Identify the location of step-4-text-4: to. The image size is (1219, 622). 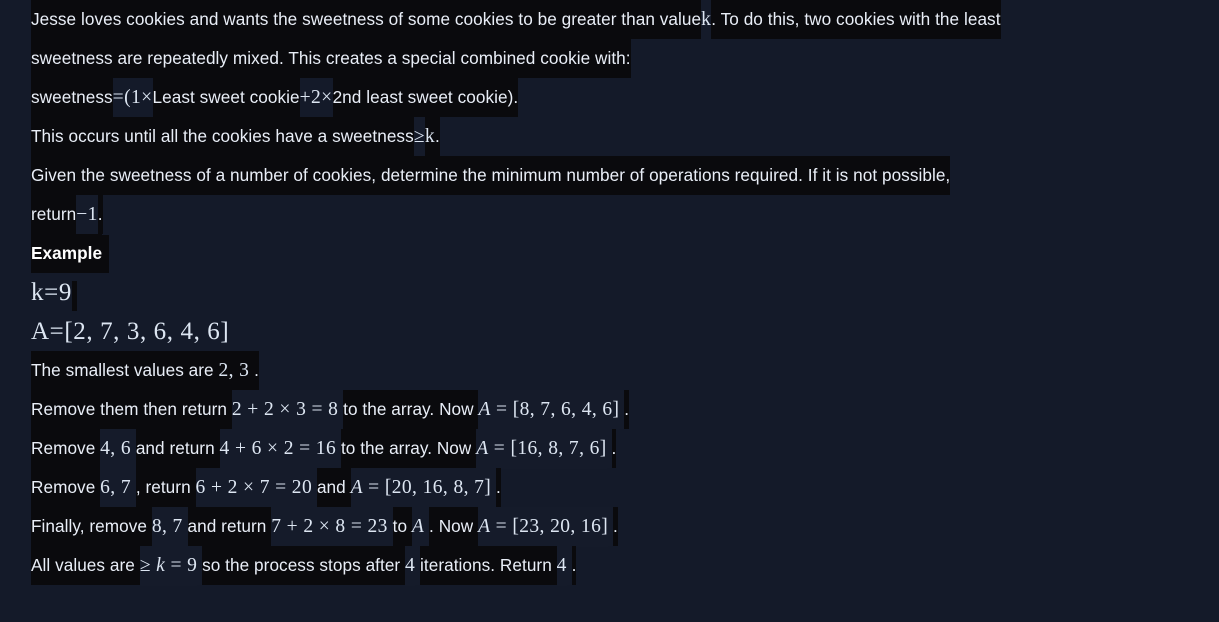
(400, 526).